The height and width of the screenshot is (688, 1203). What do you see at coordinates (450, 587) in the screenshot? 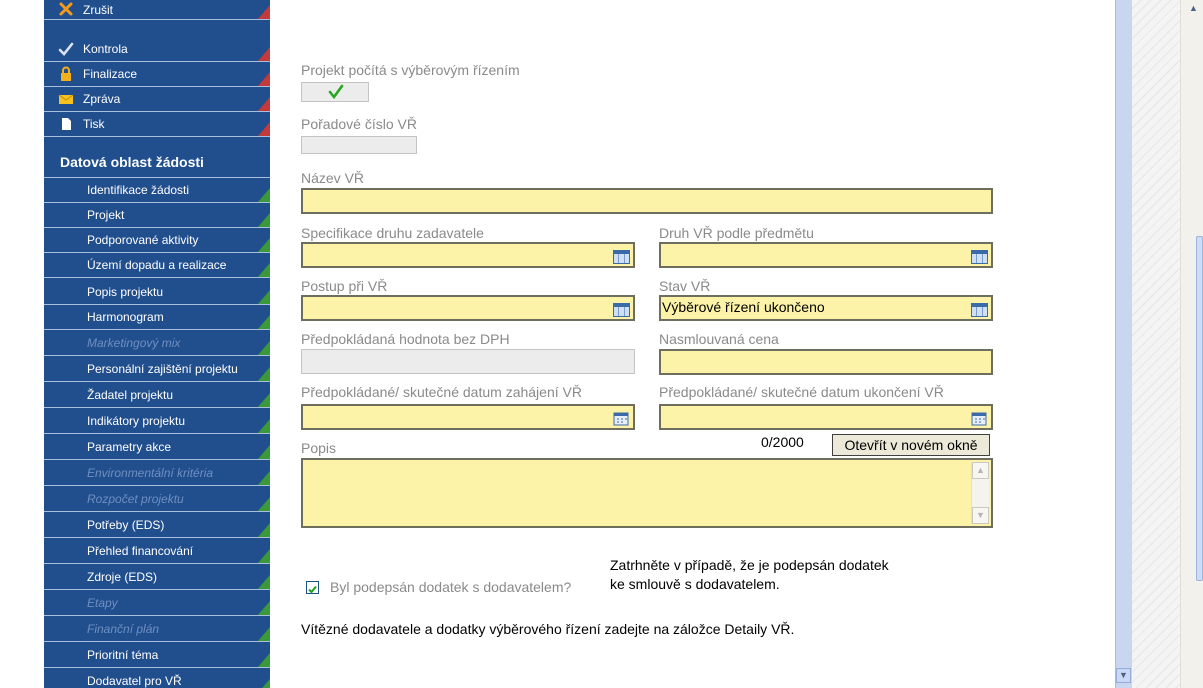
I see `amendment-label: Byl podepsán dodatek s dodavatelem?` at bounding box center [450, 587].